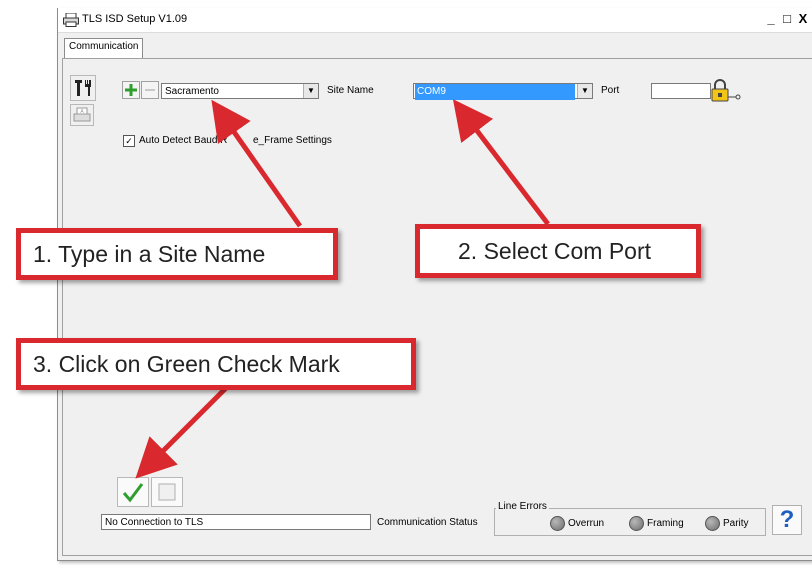 The height and width of the screenshot is (567, 812). Describe the element at coordinates (236, 522) in the screenshot. I see `communication-status-field: No Connection to TLS` at that location.